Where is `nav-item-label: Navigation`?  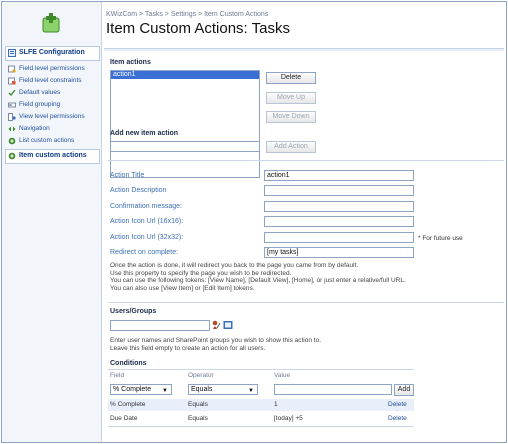 nav-item-label: Navigation is located at coordinates (34, 128).